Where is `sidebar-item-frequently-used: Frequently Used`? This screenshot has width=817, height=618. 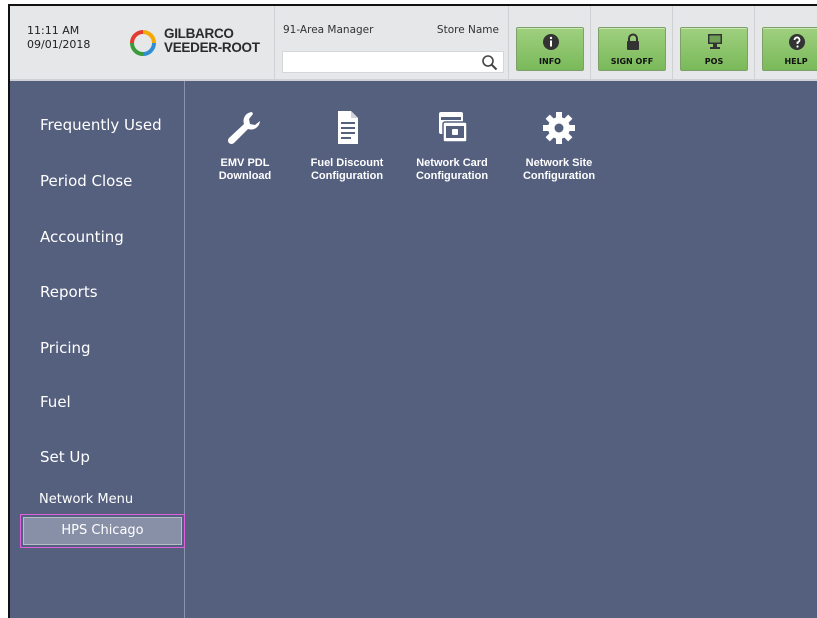 sidebar-item-frequently-used: Frequently Used is located at coordinates (101, 125).